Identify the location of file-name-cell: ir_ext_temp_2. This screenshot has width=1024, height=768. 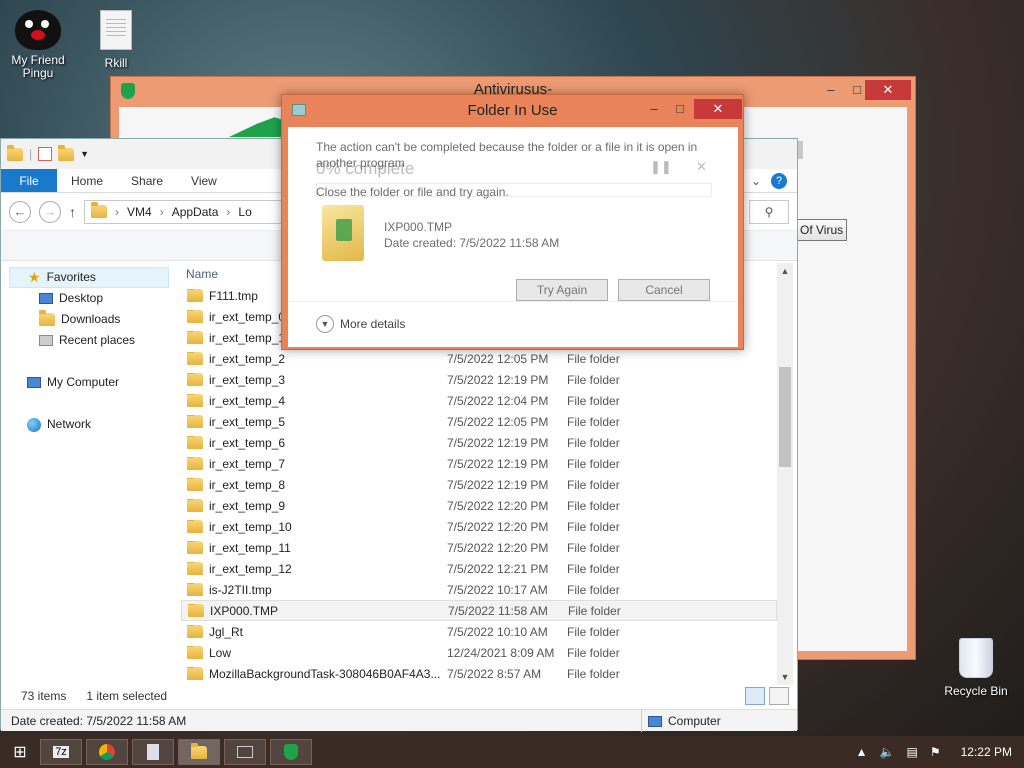
(314, 358).